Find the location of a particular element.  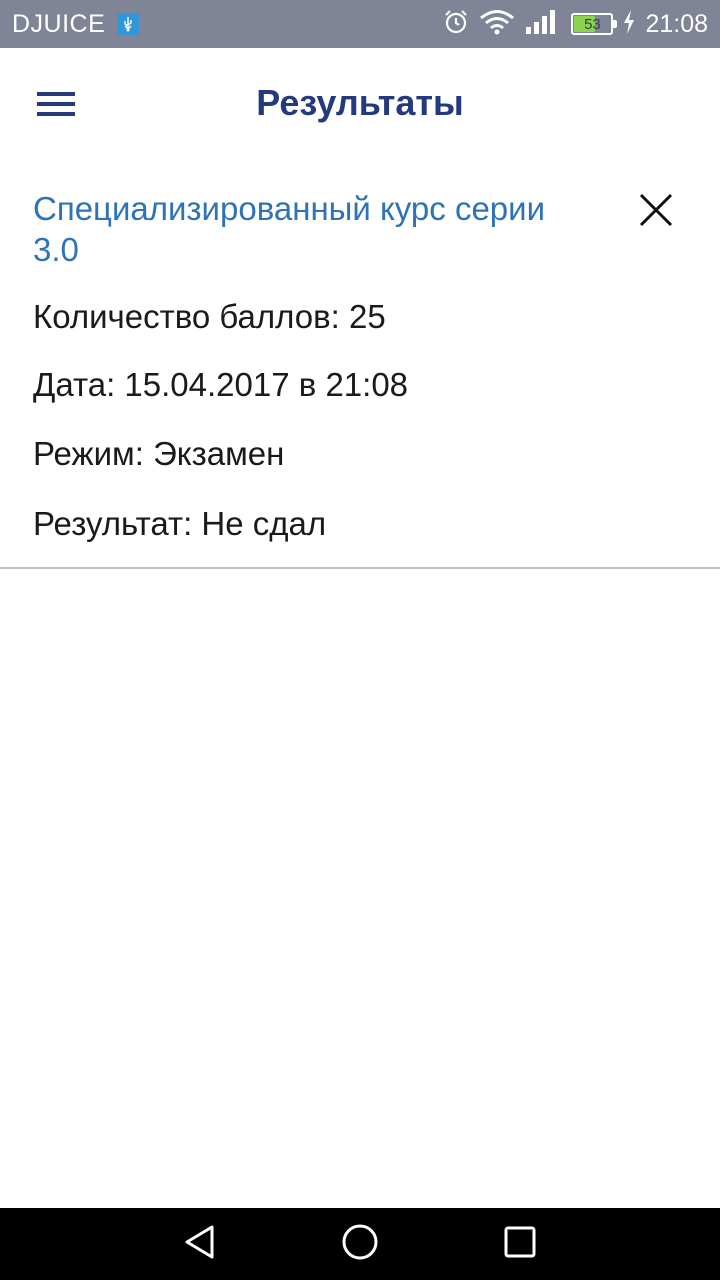

battery-level: 53 is located at coordinates (592, 24).